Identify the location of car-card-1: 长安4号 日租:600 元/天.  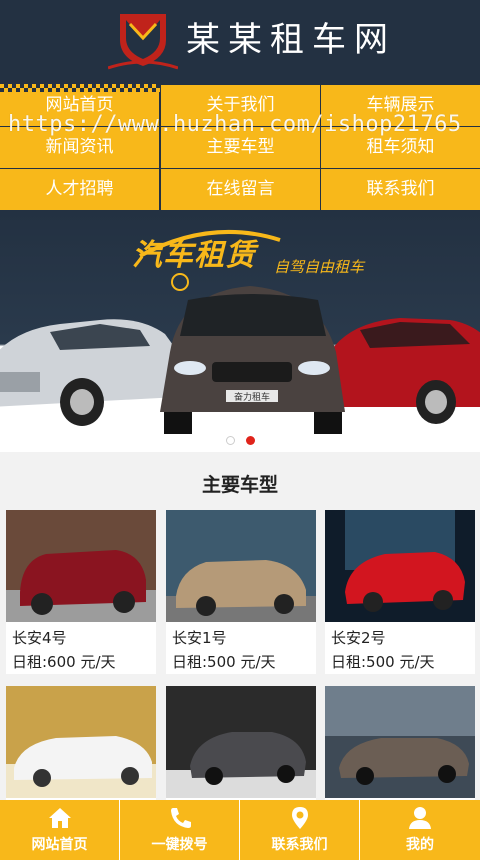
(81, 592).